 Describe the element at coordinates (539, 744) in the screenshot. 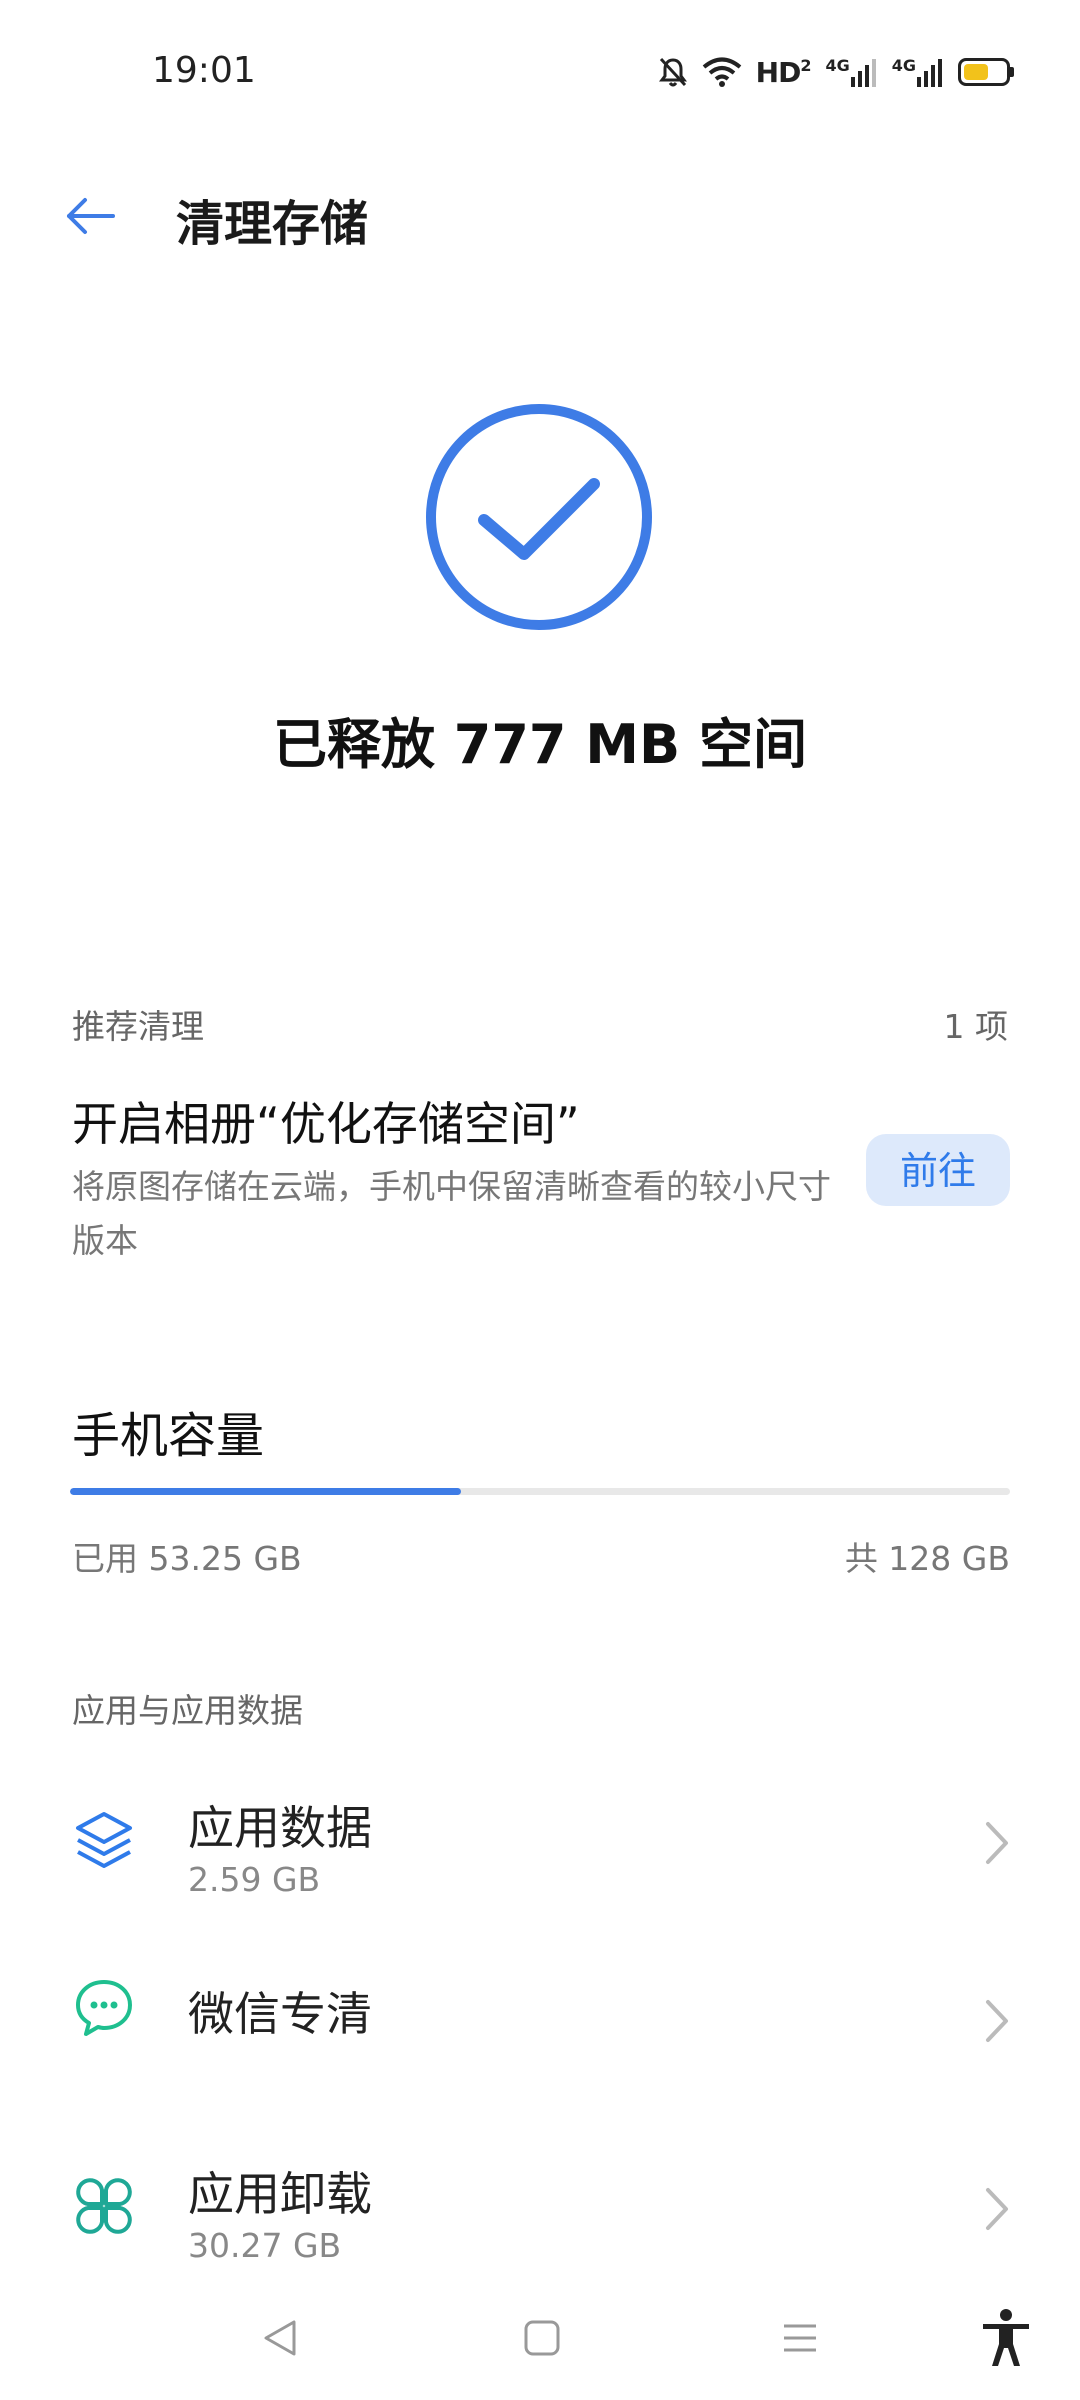

I see `freed-space-text: 已释放 777 MB 空间` at that location.